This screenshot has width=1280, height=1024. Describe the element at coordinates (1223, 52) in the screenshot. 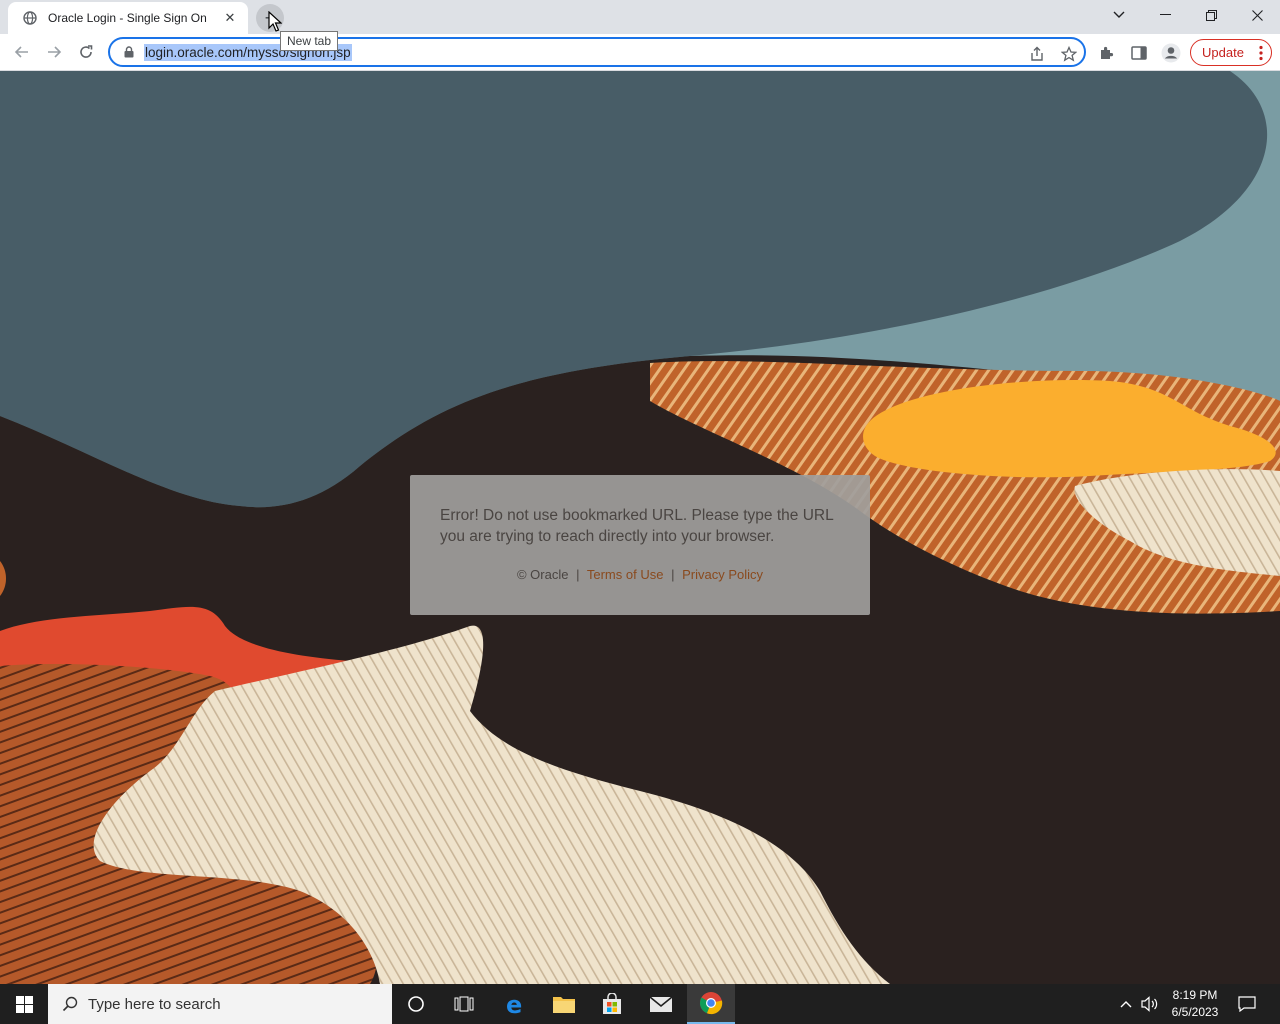

I see `update-label: Update` at that location.